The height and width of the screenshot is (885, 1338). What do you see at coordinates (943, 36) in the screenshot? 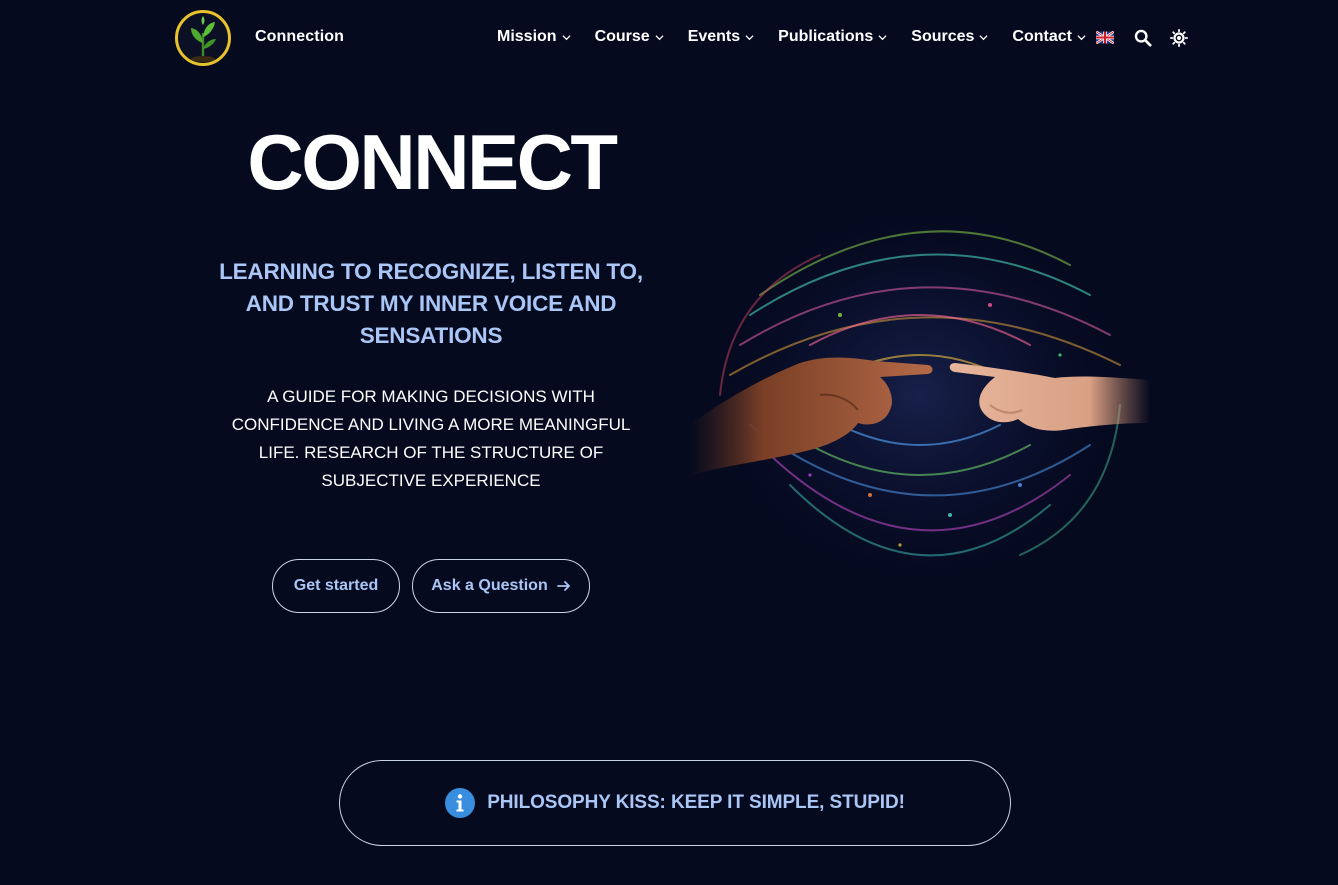
I see `nav-sources-label: Sources` at bounding box center [943, 36].